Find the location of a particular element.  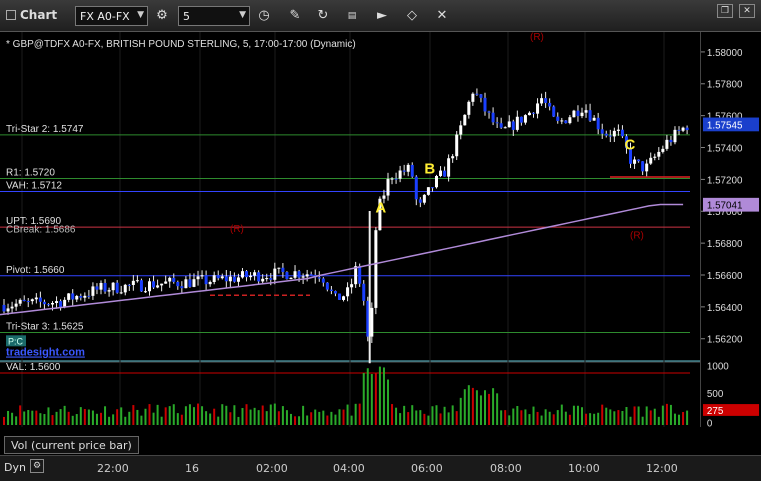

price-tick-label: 1.57200 is located at coordinates (725, 180).